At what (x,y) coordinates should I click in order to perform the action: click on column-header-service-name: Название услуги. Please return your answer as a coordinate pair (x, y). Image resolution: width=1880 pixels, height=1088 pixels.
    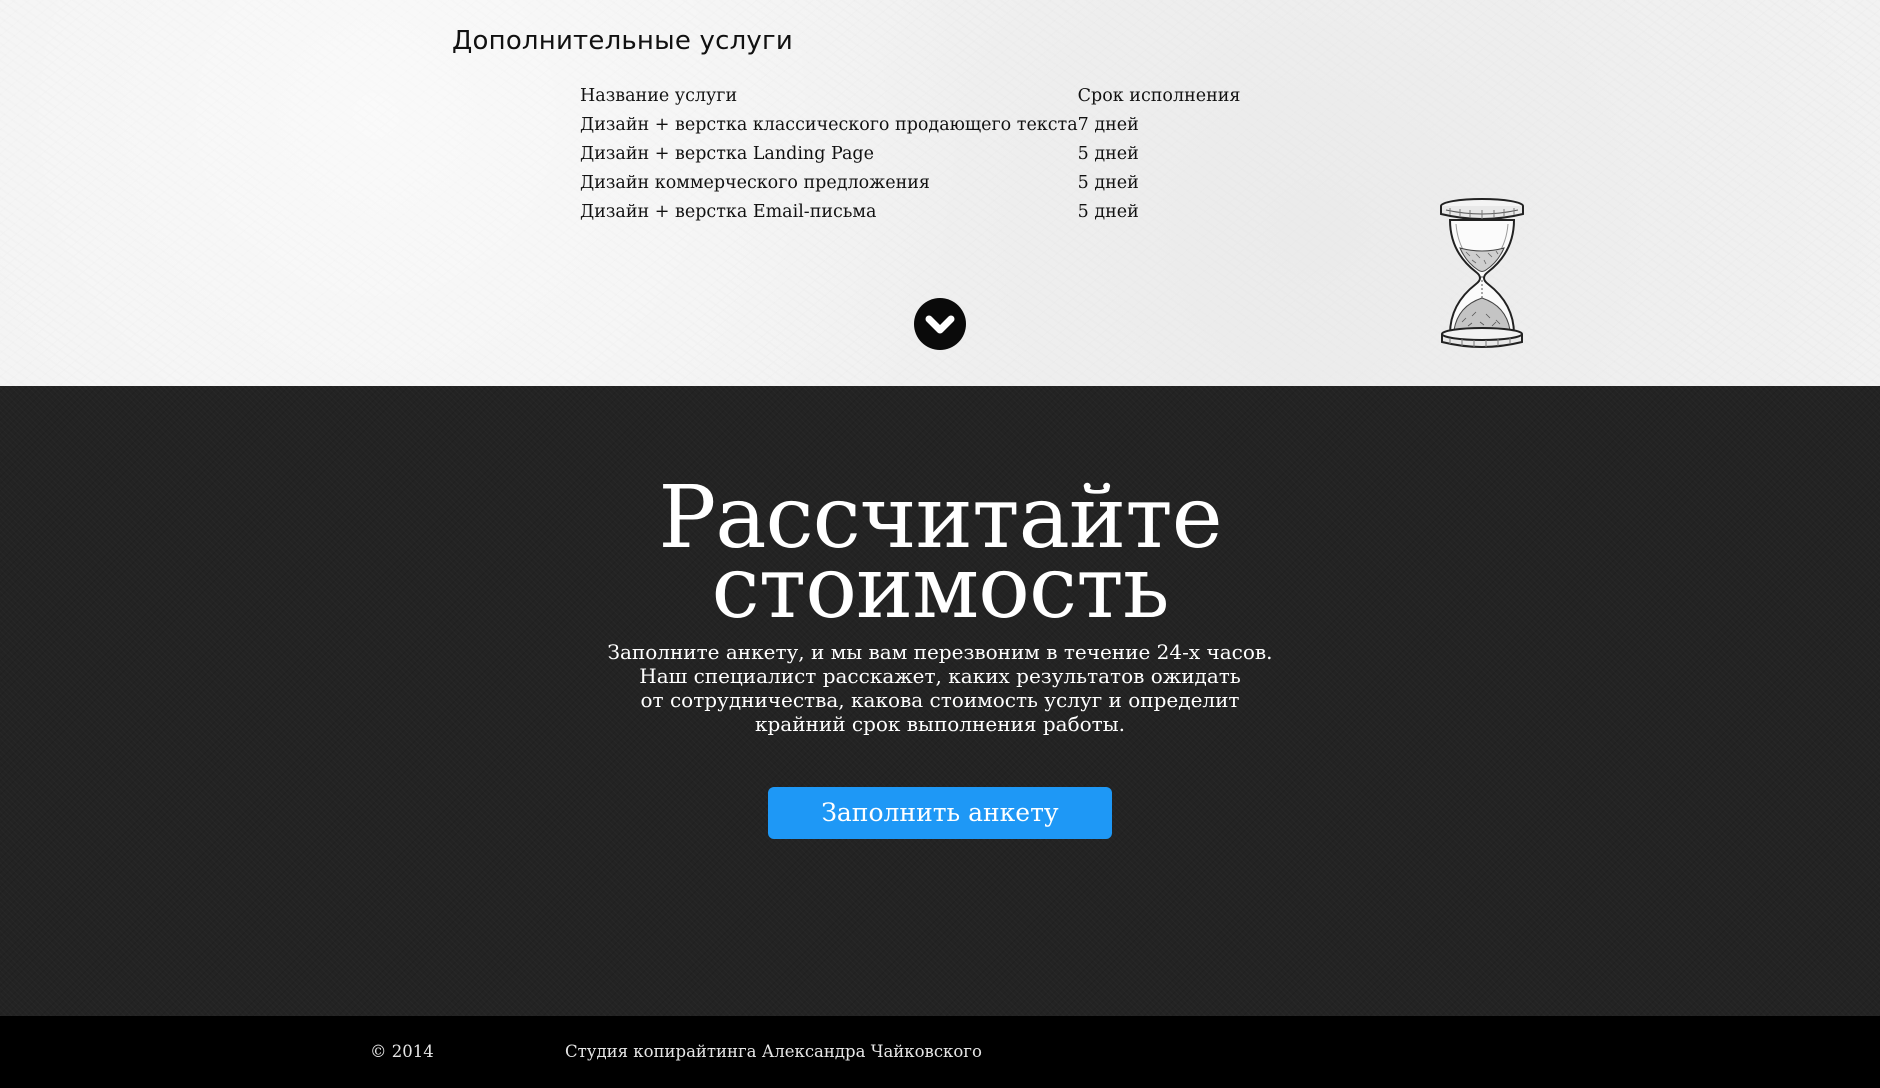
    Looking at the image, I should click on (659, 96).